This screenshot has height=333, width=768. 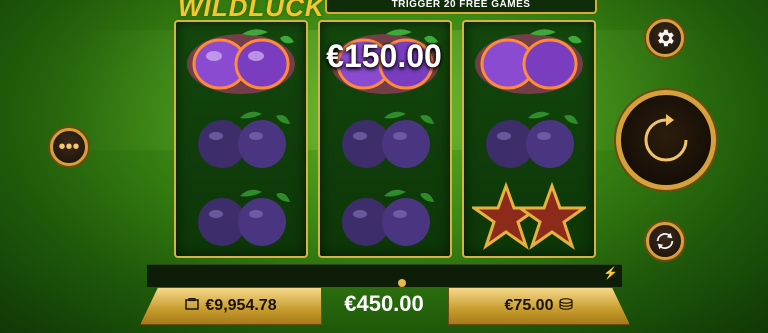 I want to click on autoplay-button, so click(x=665, y=241).